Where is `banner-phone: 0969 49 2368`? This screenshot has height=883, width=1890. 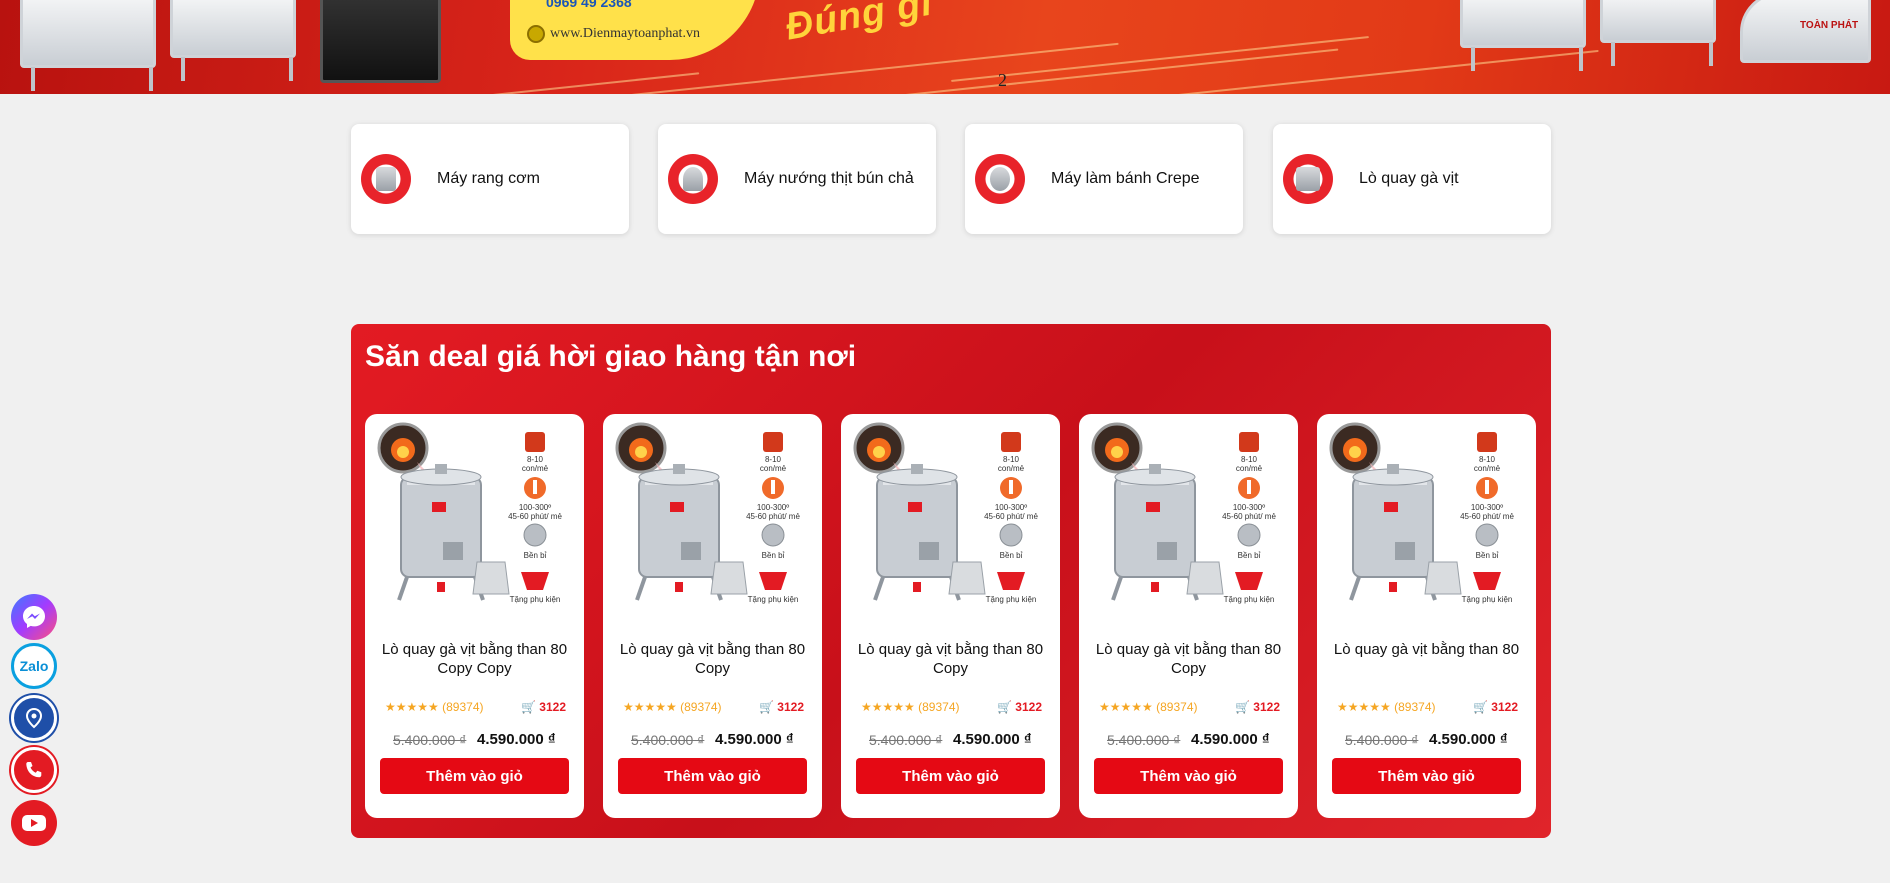
banner-phone: 0969 49 2368 is located at coordinates (589, 5).